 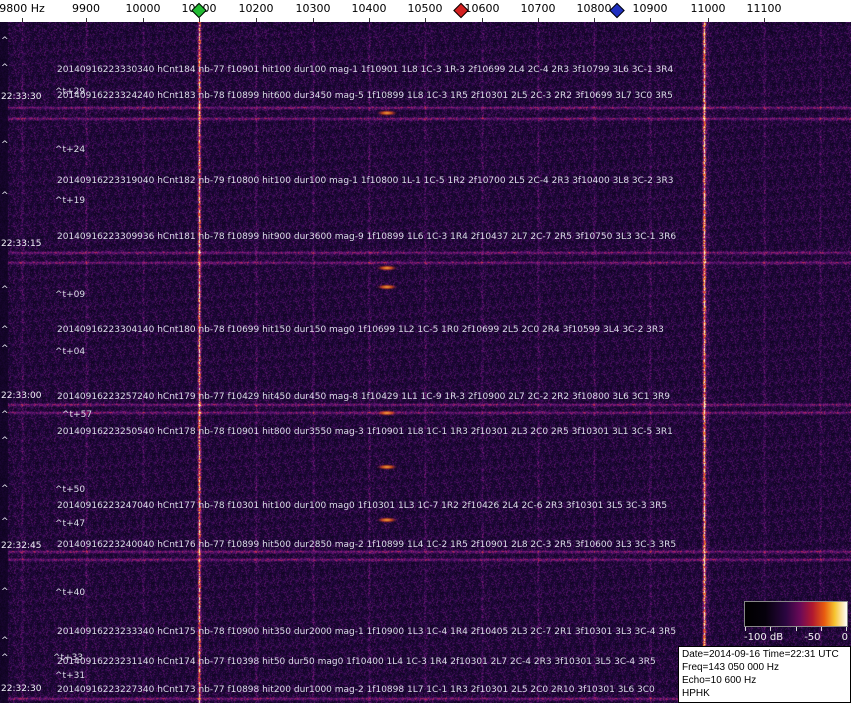 What do you see at coordinates (70, 593) in the screenshot?
I see `time-offset-annotation: ^t+40` at bounding box center [70, 593].